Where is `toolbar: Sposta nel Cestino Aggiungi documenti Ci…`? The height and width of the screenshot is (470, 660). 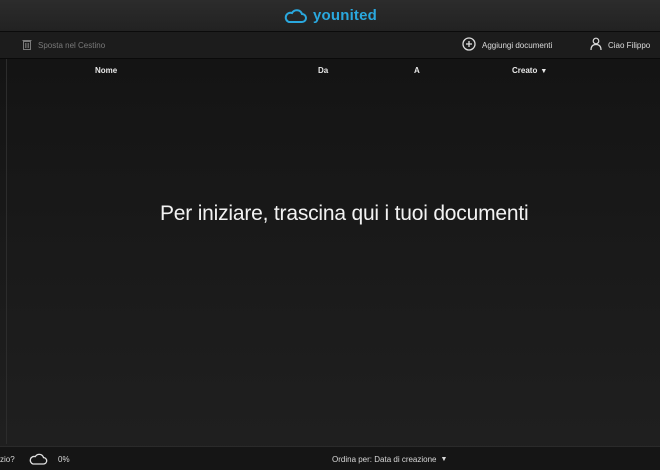
toolbar: Sposta nel Cestino Aggiungi documenti Ci… is located at coordinates (330, 45).